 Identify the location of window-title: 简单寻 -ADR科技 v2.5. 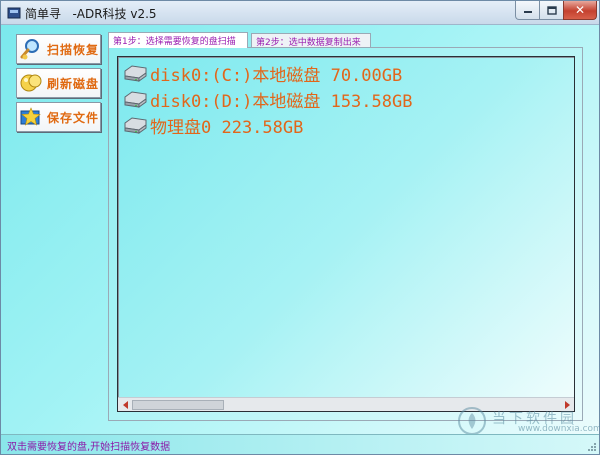
(91, 14).